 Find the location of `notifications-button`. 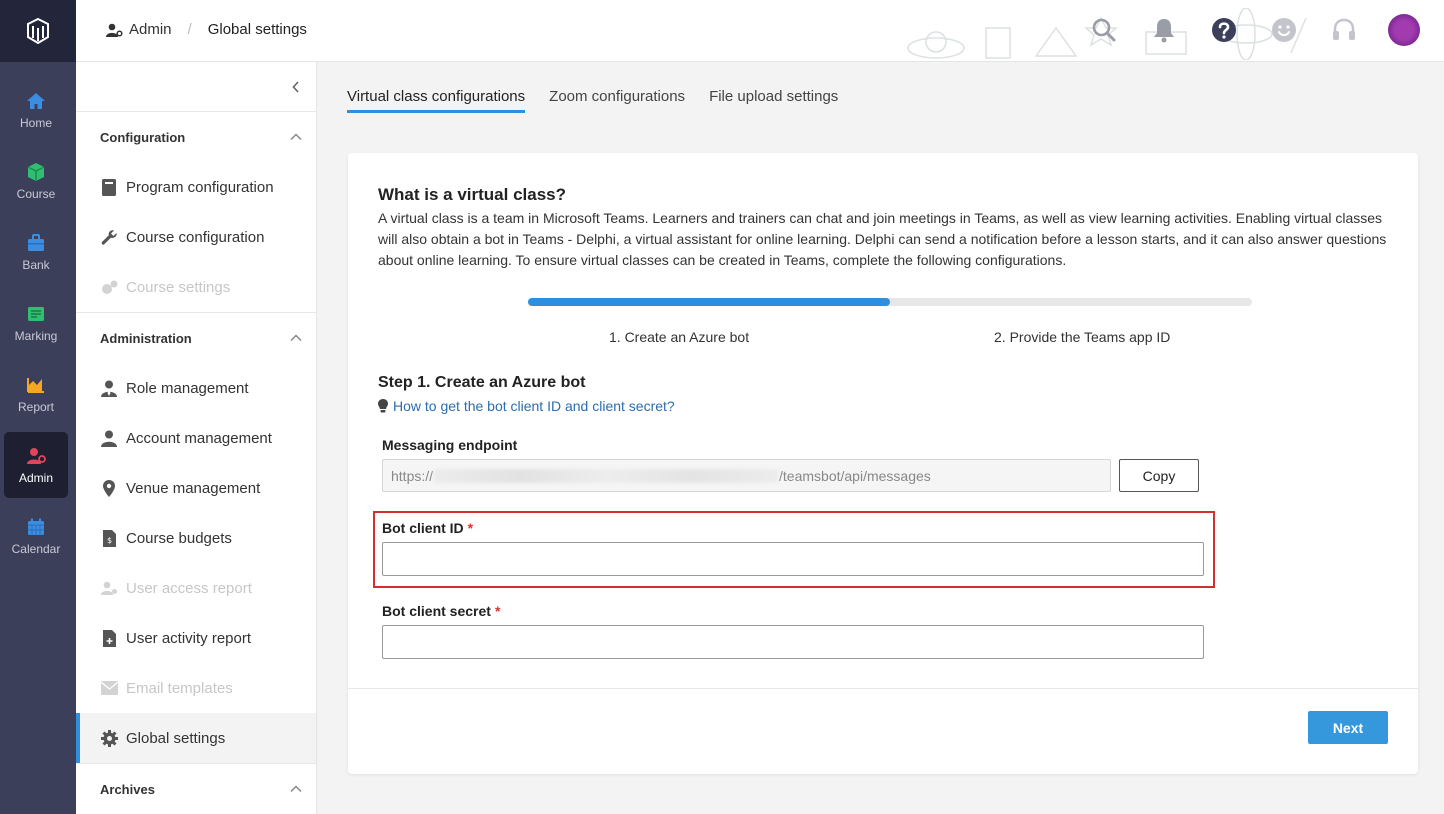

notifications-button is located at coordinates (1164, 30).